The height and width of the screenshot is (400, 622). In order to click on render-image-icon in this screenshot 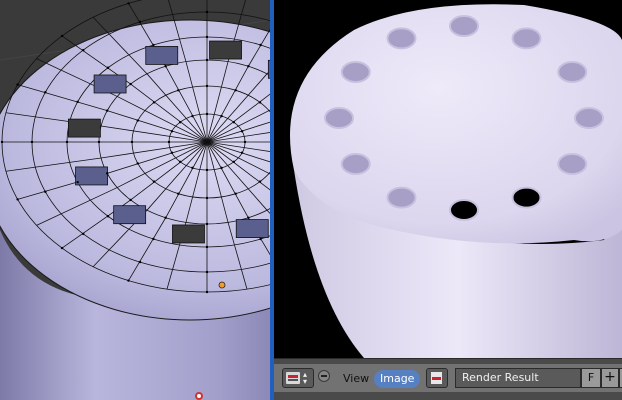, I will do `click(436, 378)`.